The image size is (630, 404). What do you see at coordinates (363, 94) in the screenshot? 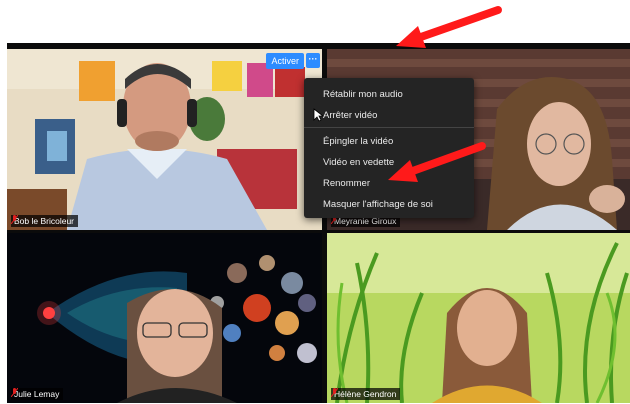
I see `menu-item-unmute-audio: Rétablir mon audio` at bounding box center [363, 94].